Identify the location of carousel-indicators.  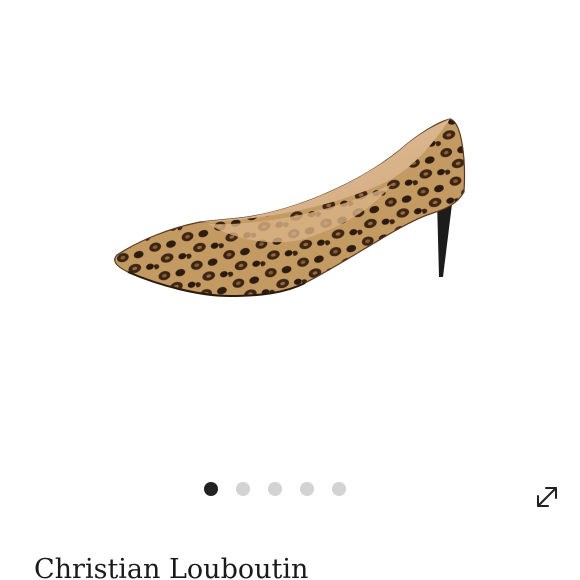
(275, 489).